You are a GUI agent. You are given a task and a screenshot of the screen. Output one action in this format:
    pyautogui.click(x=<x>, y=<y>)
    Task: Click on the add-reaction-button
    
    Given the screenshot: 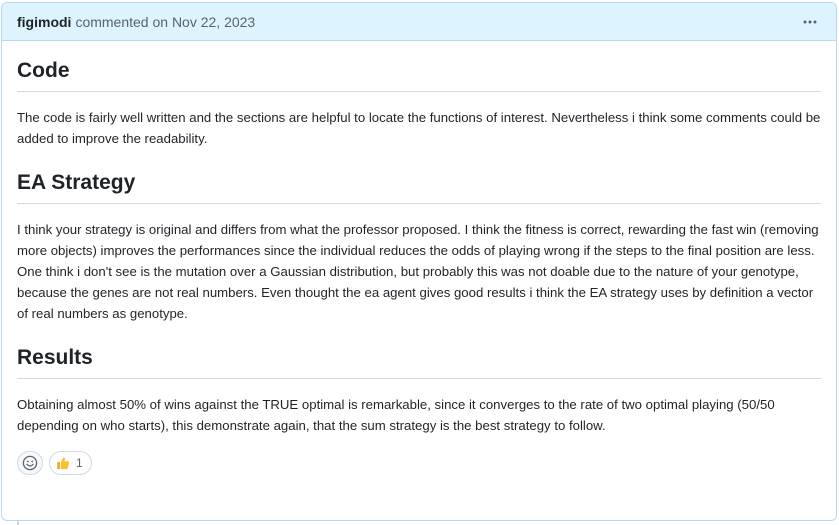 What is the action you would take?
    pyautogui.click(x=30, y=463)
    